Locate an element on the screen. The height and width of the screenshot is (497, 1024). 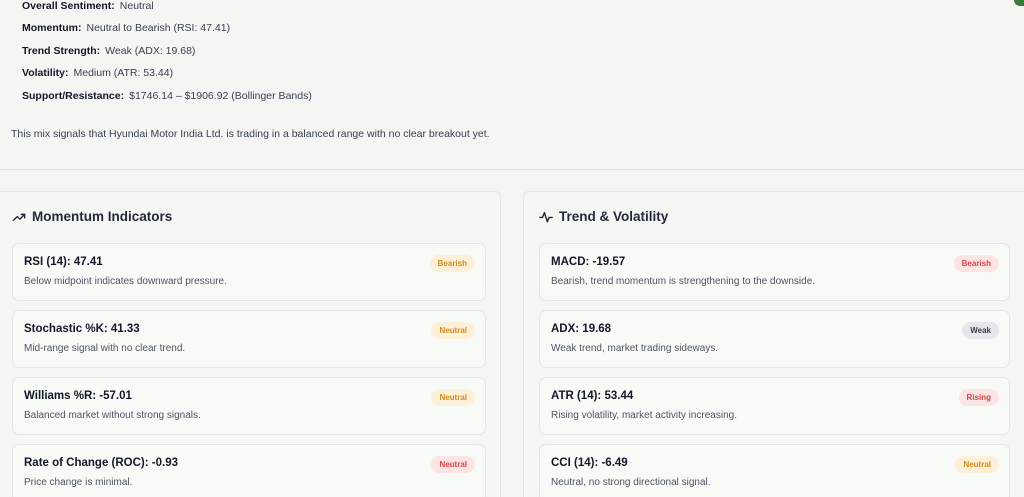
summary-label: Volatility: is located at coordinates (45, 73).